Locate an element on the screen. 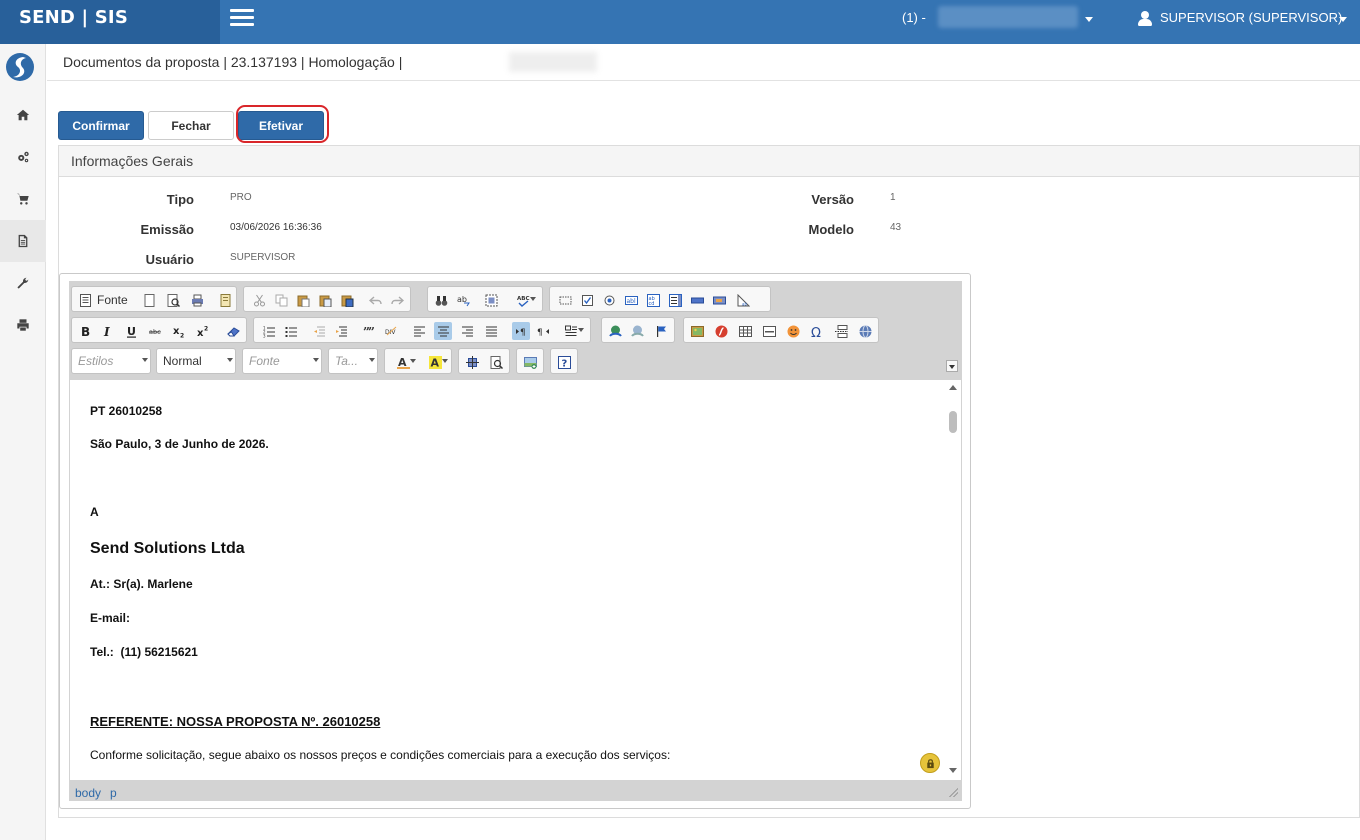 The height and width of the screenshot is (840, 1360). cut-button is located at coordinates (259, 300).